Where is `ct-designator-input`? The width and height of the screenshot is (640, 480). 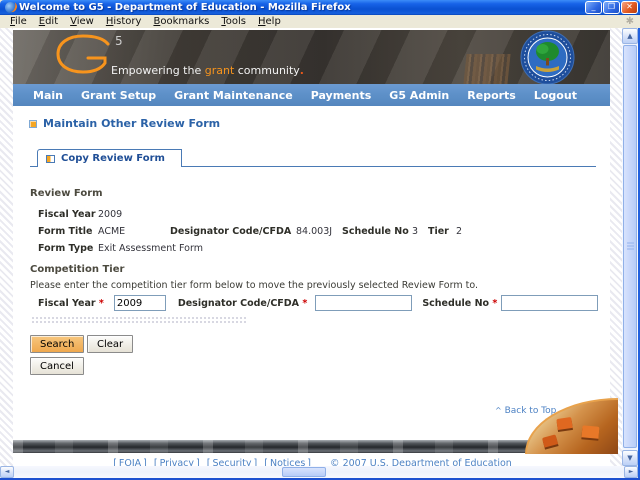
ct-designator-input is located at coordinates (364, 303).